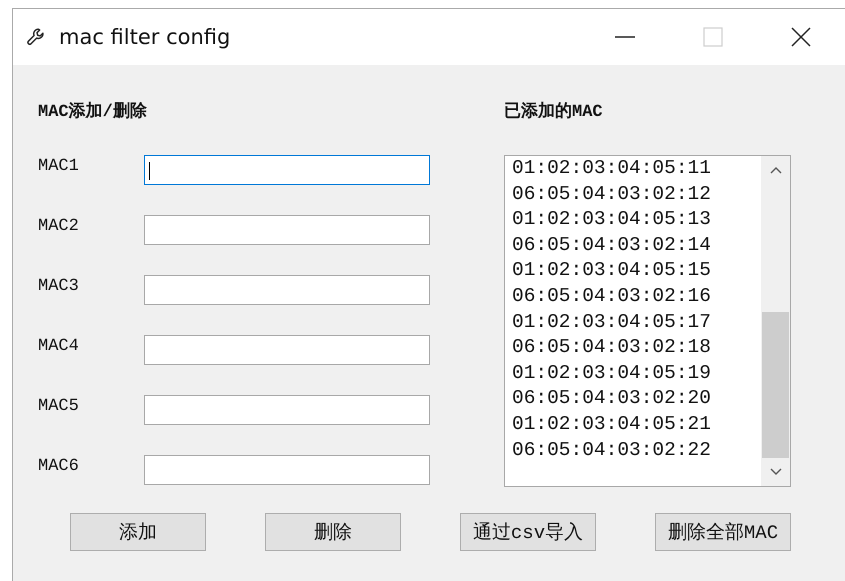 Image resolution: width=845 pixels, height=581 pixels. What do you see at coordinates (636, 323) in the screenshot?
I see `list-item: 01:02:03:04:05:17` at bounding box center [636, 323].